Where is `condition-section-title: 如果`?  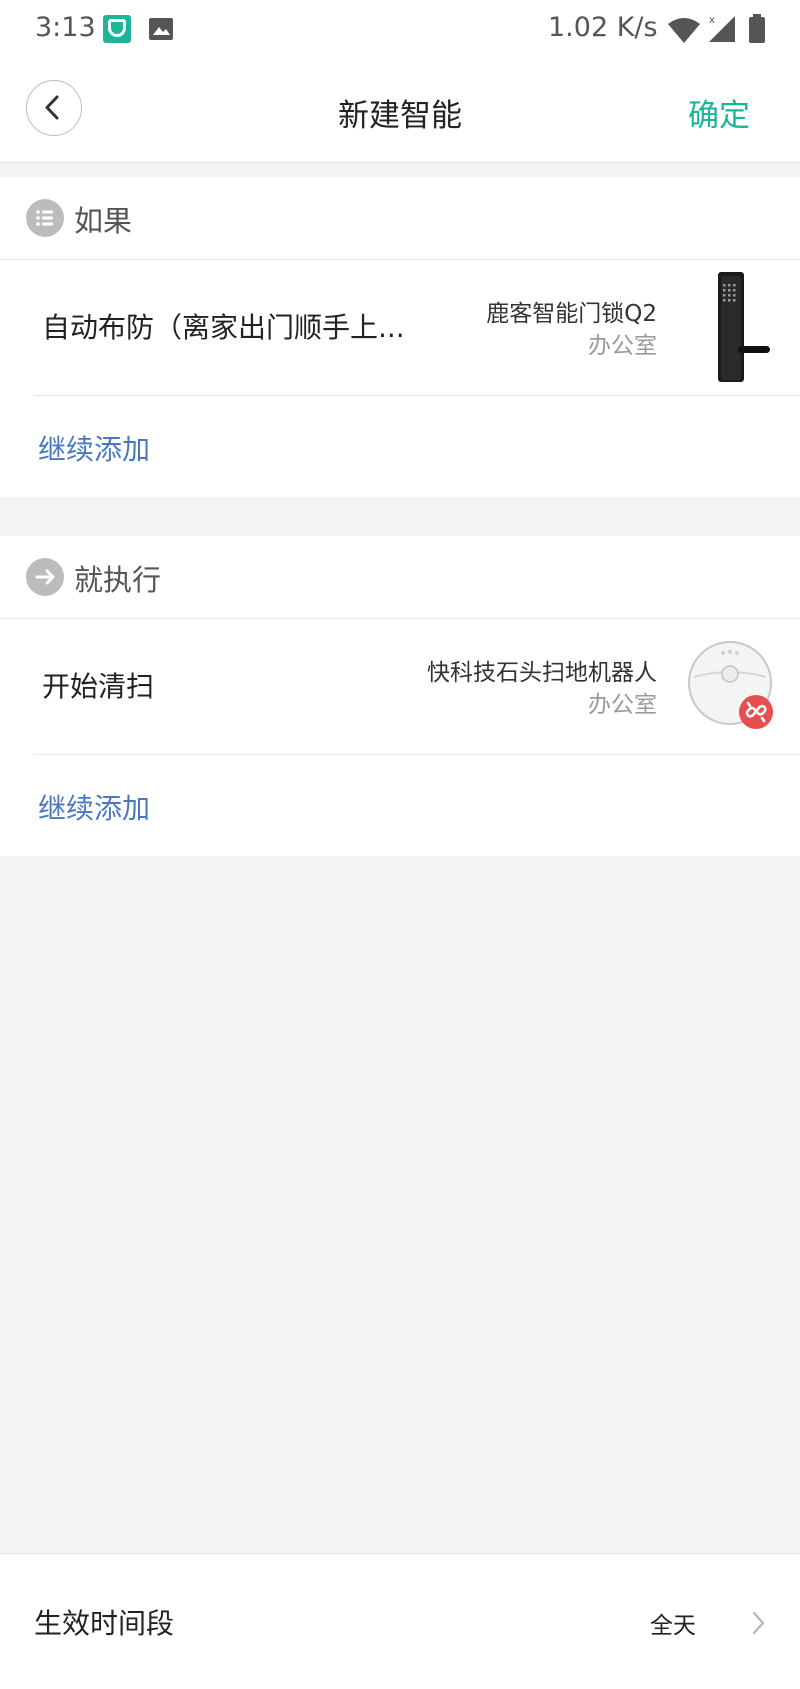
condition-section-title: 如果 is located at coordinates (103, 221).